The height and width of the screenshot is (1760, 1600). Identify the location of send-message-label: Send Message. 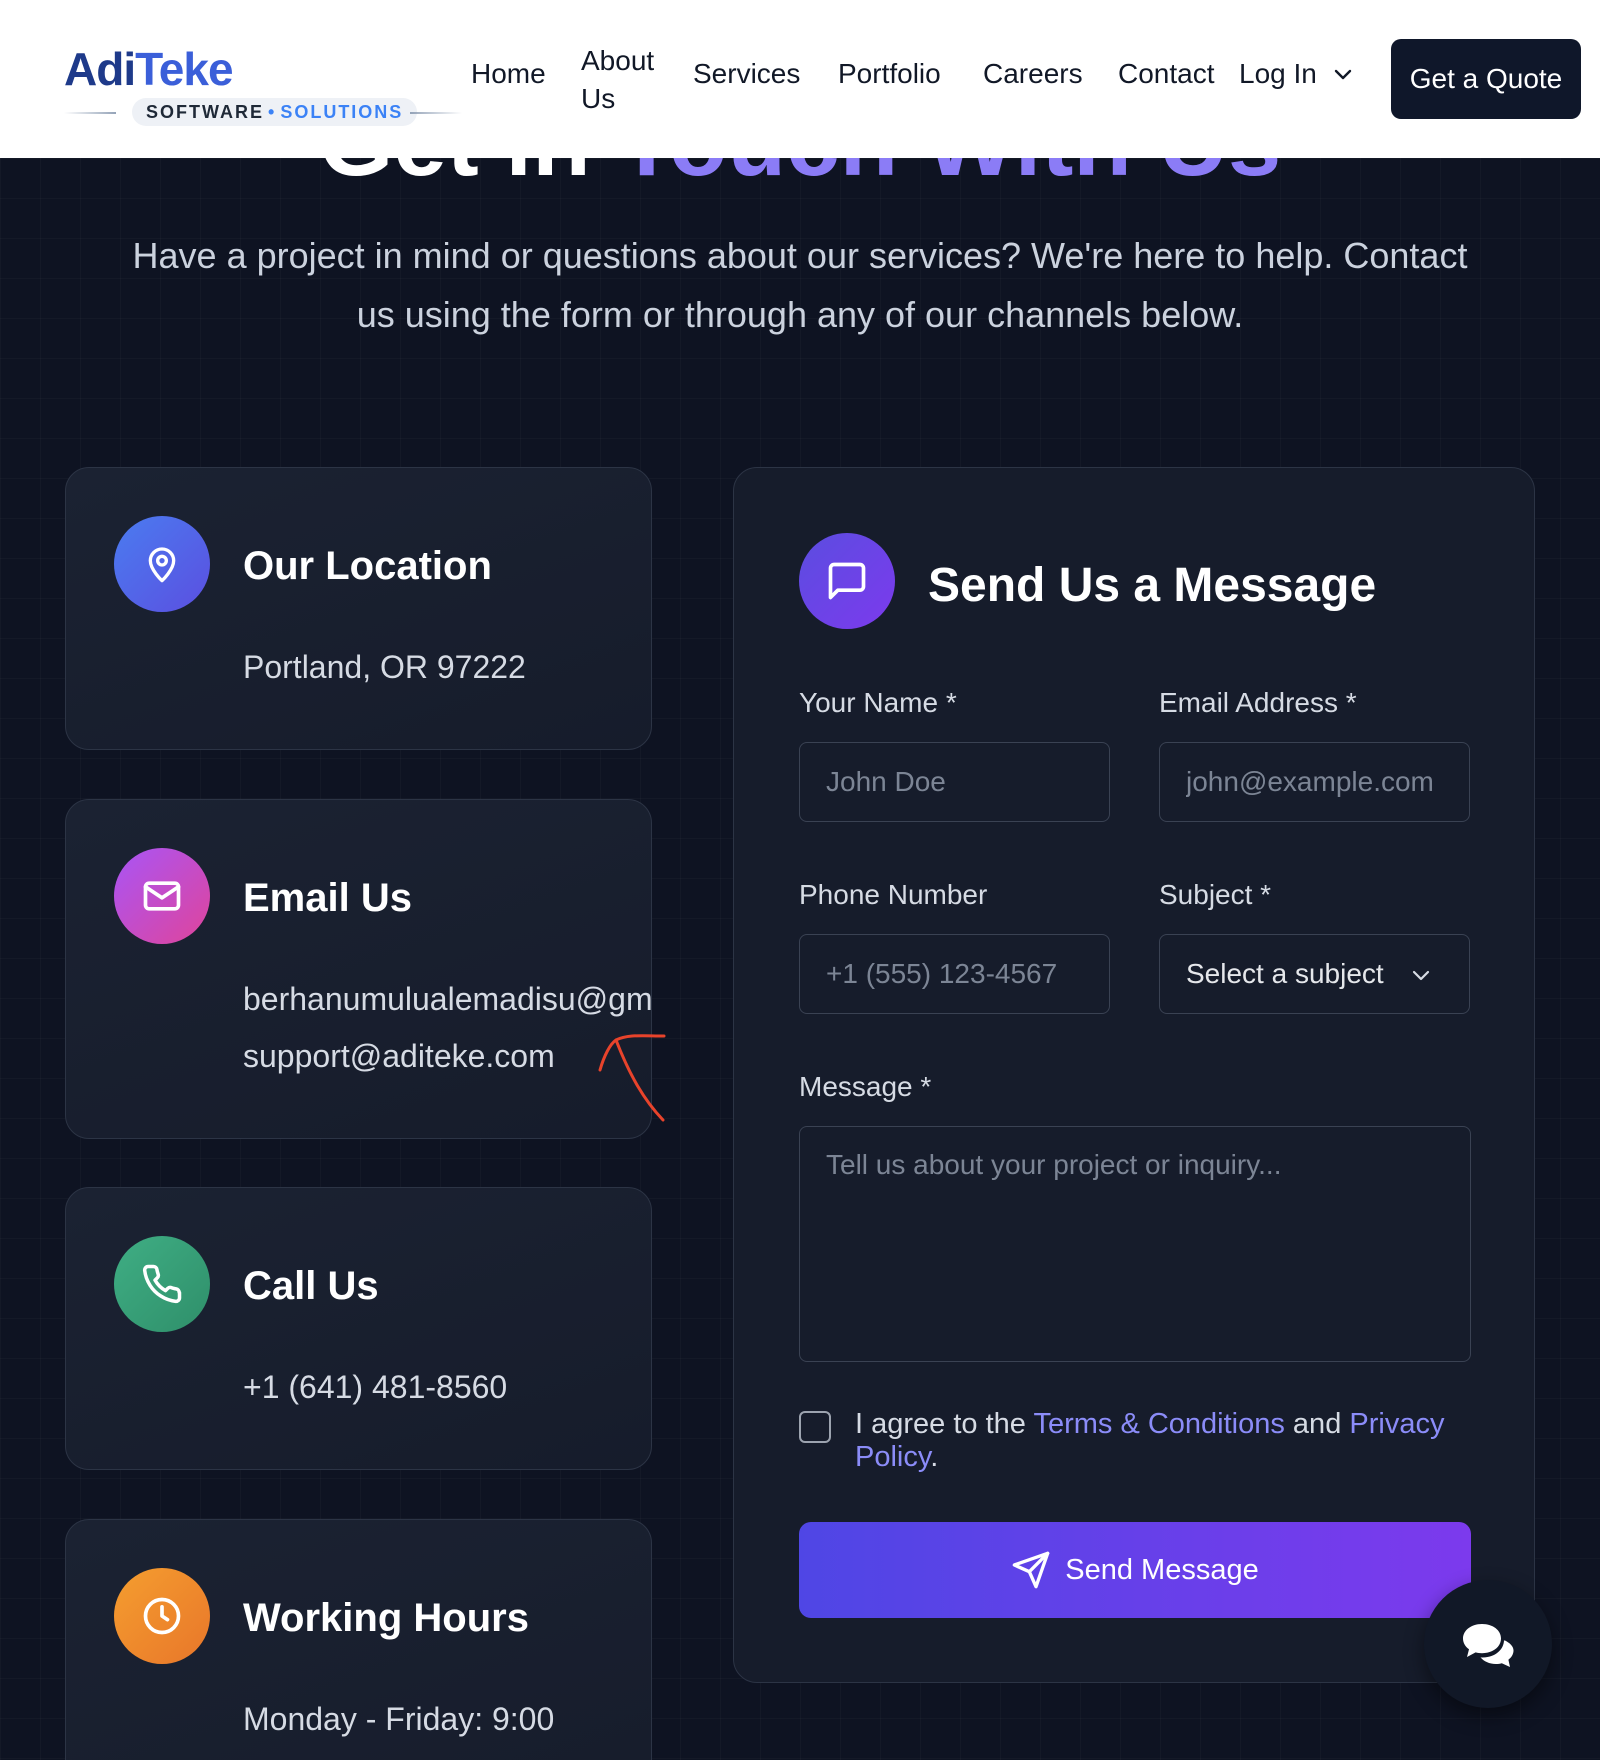
(1162, 1569).